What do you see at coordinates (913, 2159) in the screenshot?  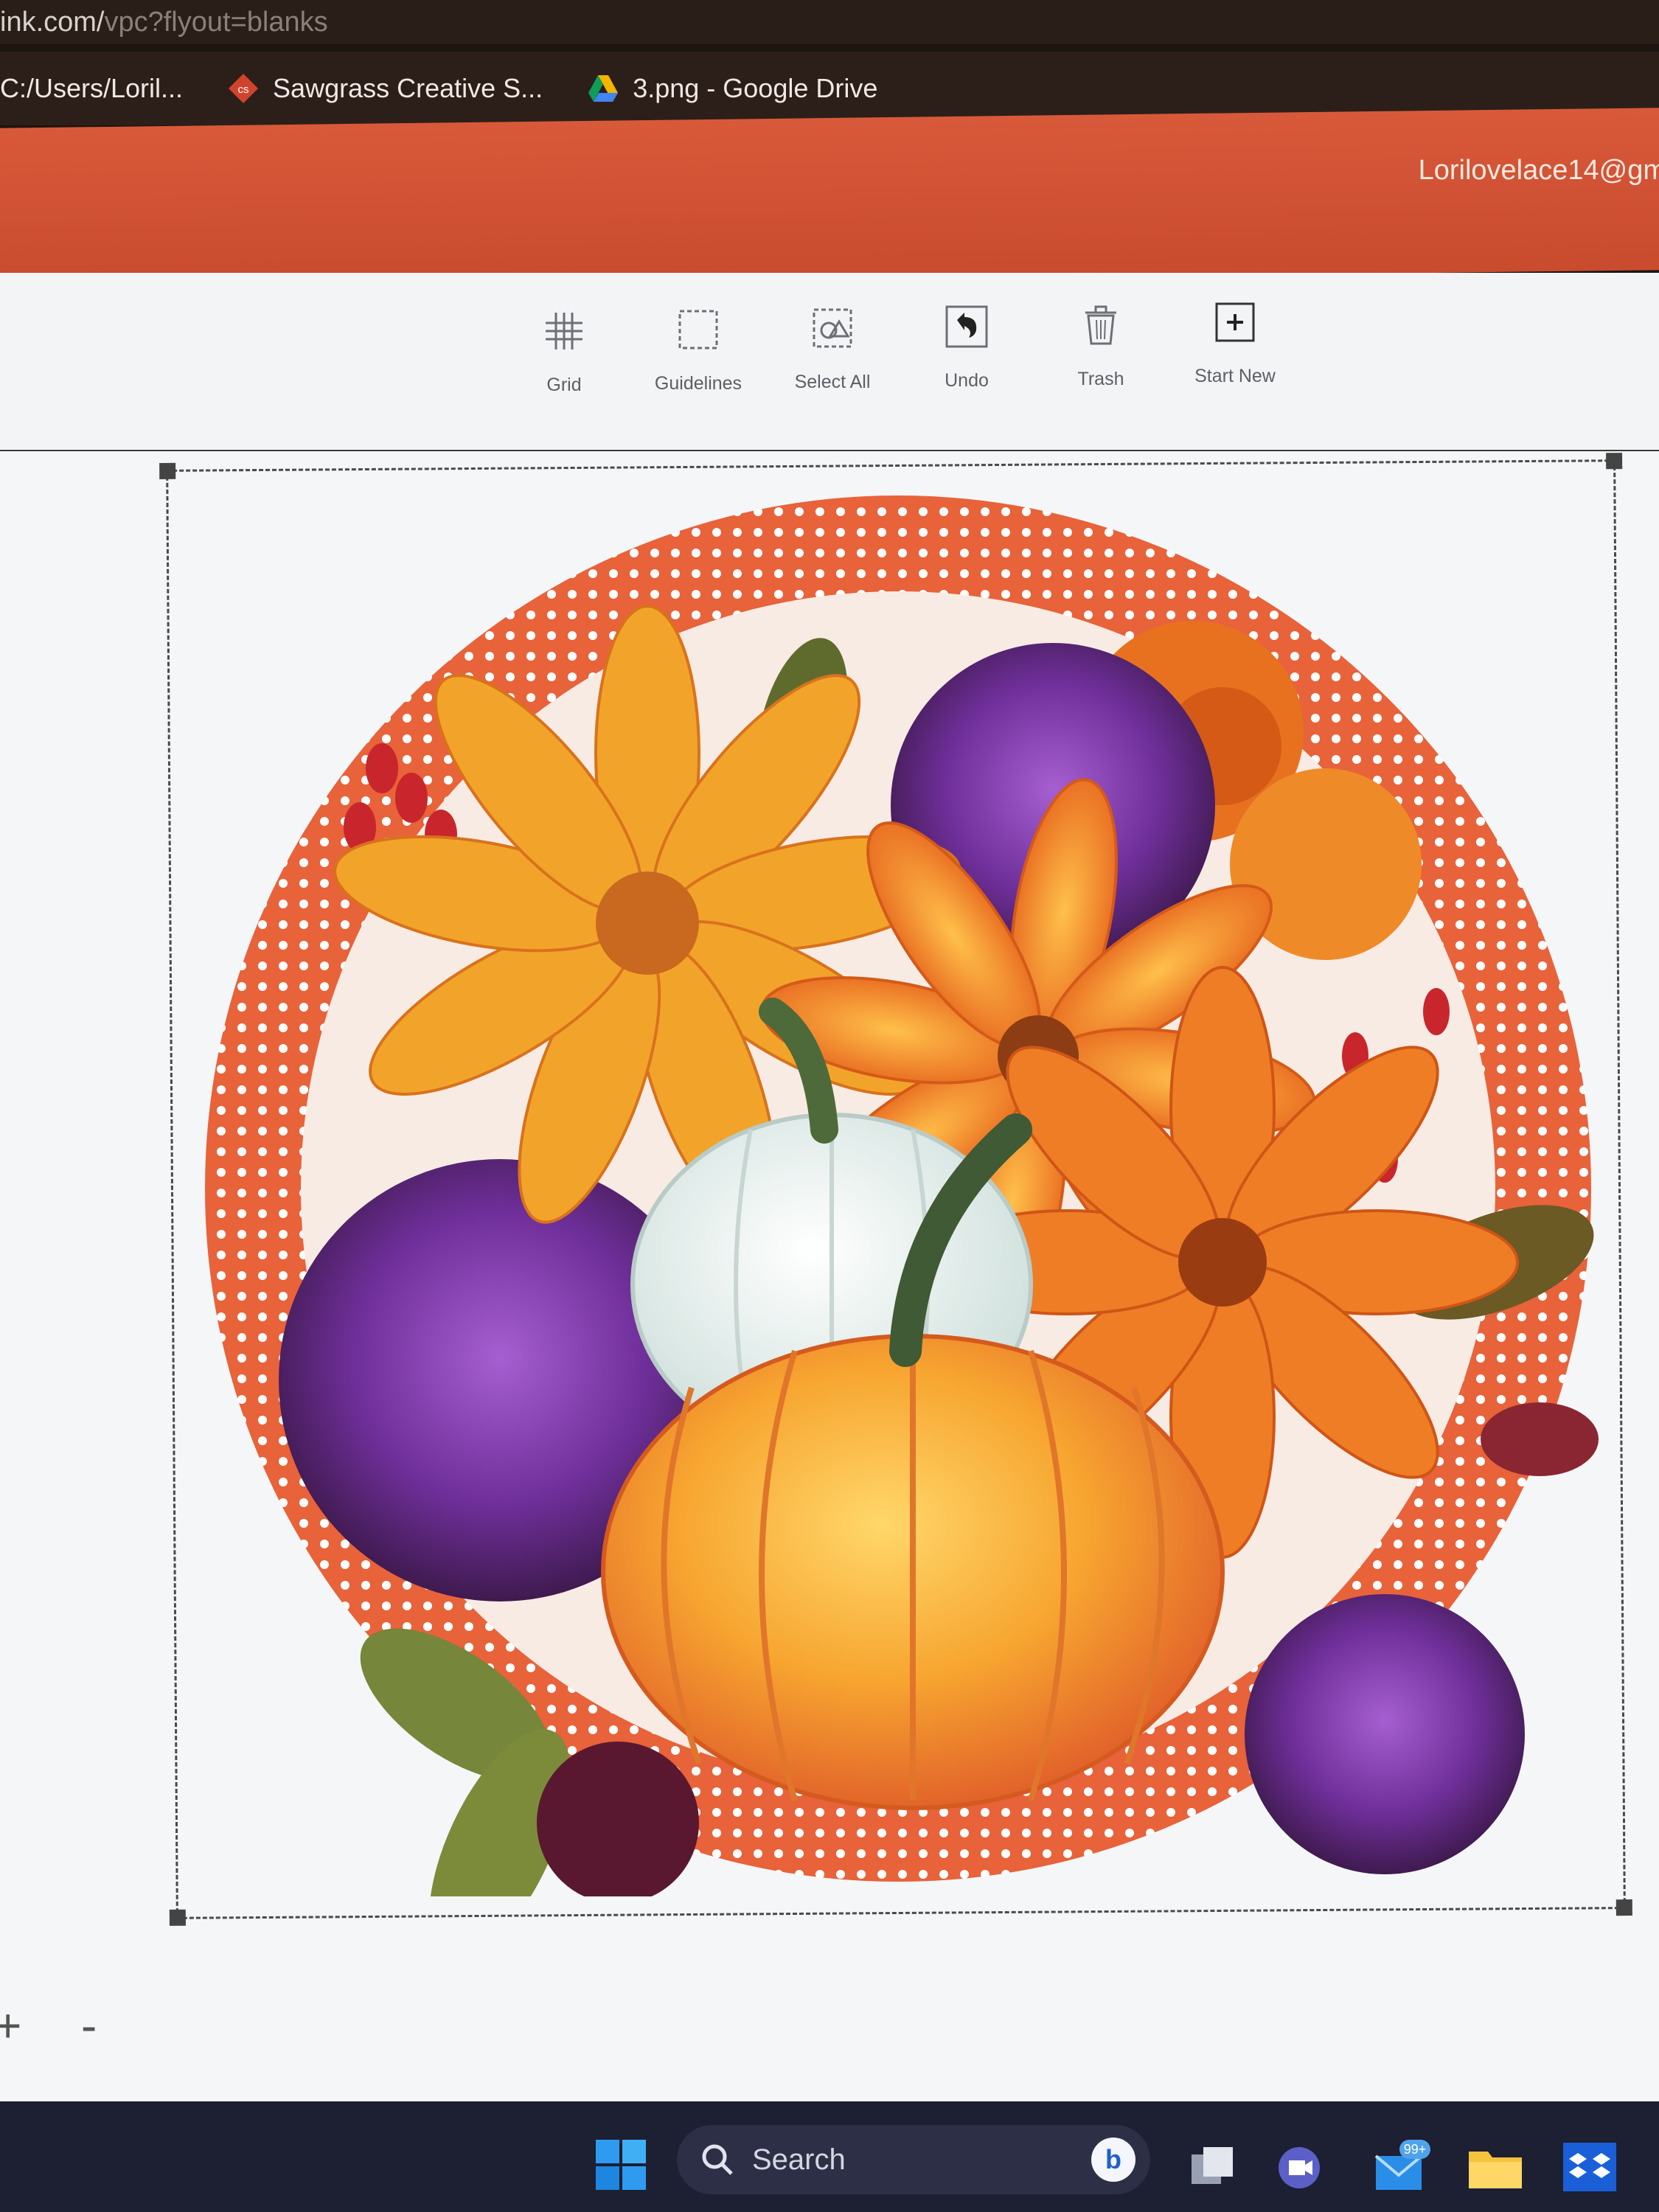 I see `taskbar-search: Search b` at bounding box center [913, 2159].